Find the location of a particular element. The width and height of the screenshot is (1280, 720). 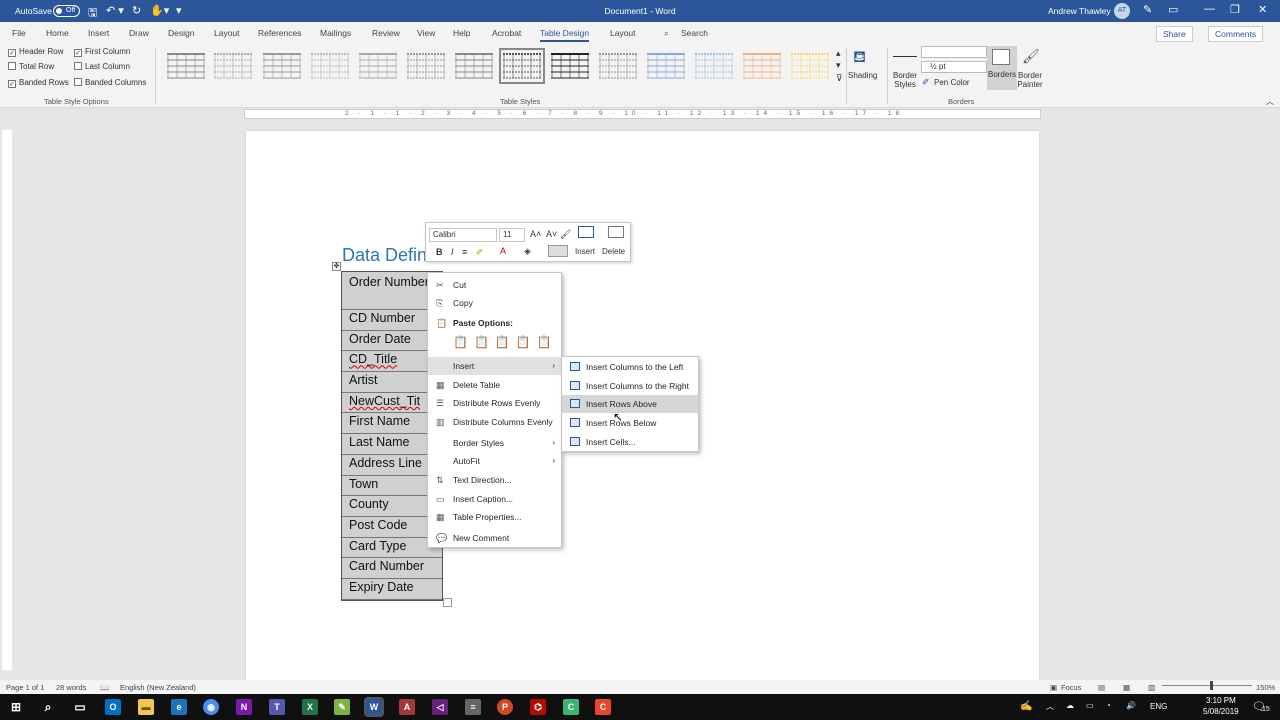

undo-icon: ↶ ▾ is located at coordinates (115, 10).